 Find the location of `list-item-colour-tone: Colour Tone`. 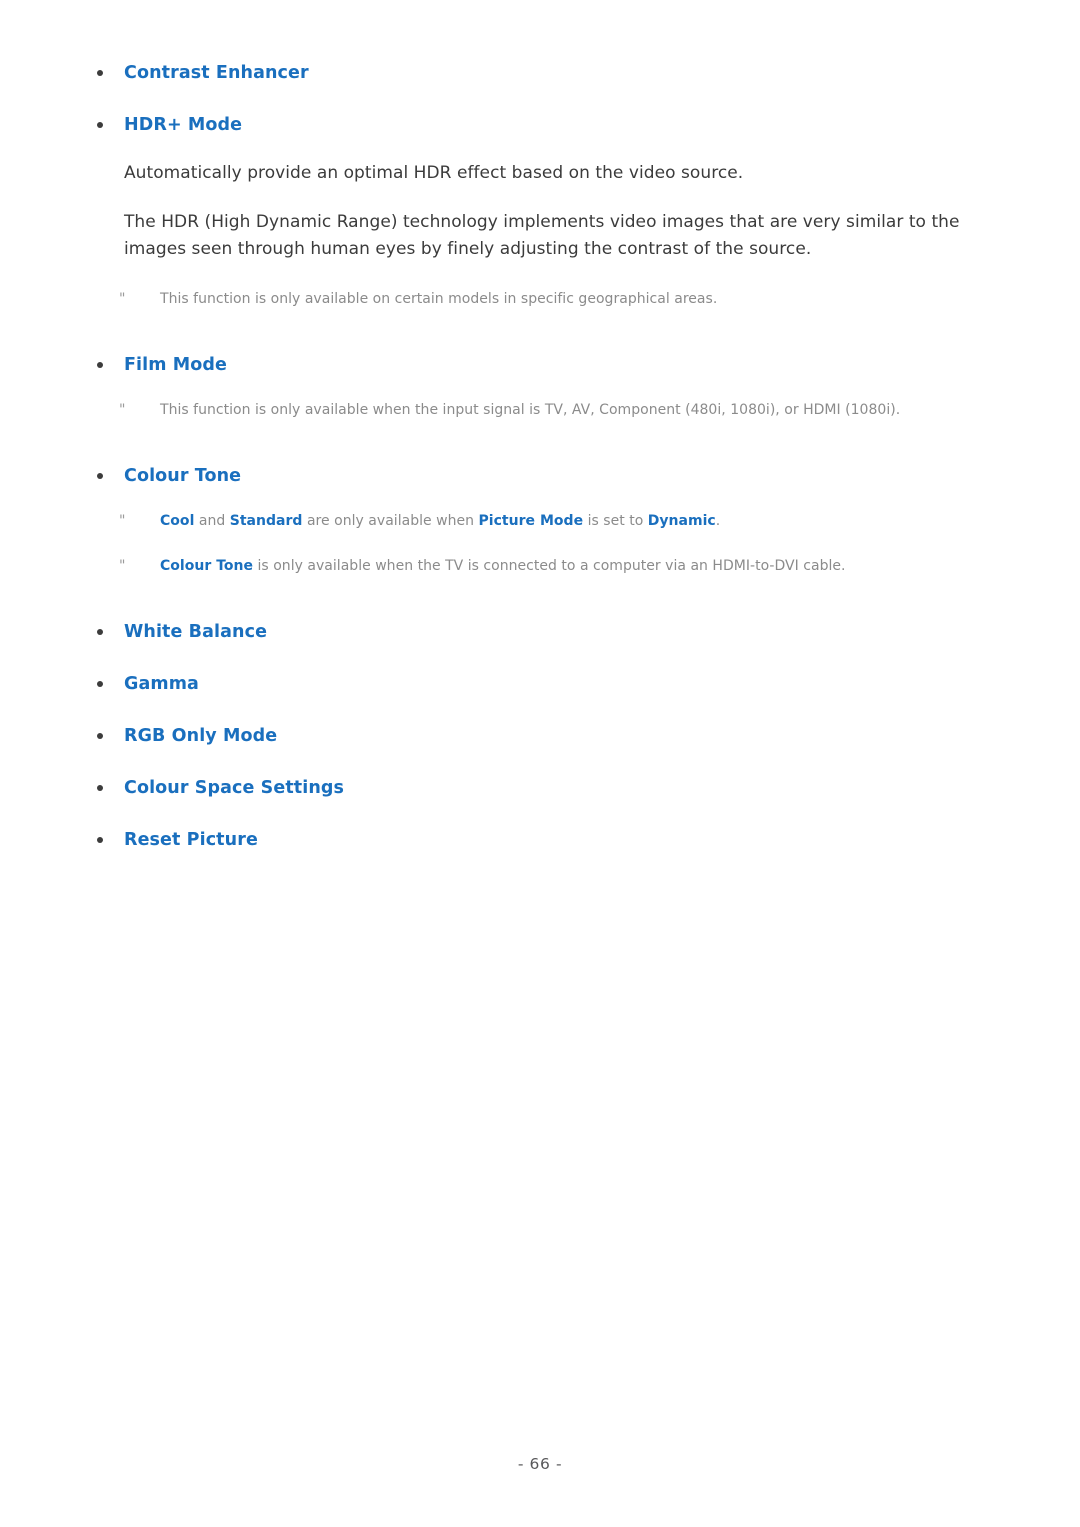

list-item-colour-tone: Colour Tone is located at coordinates (548, 476).